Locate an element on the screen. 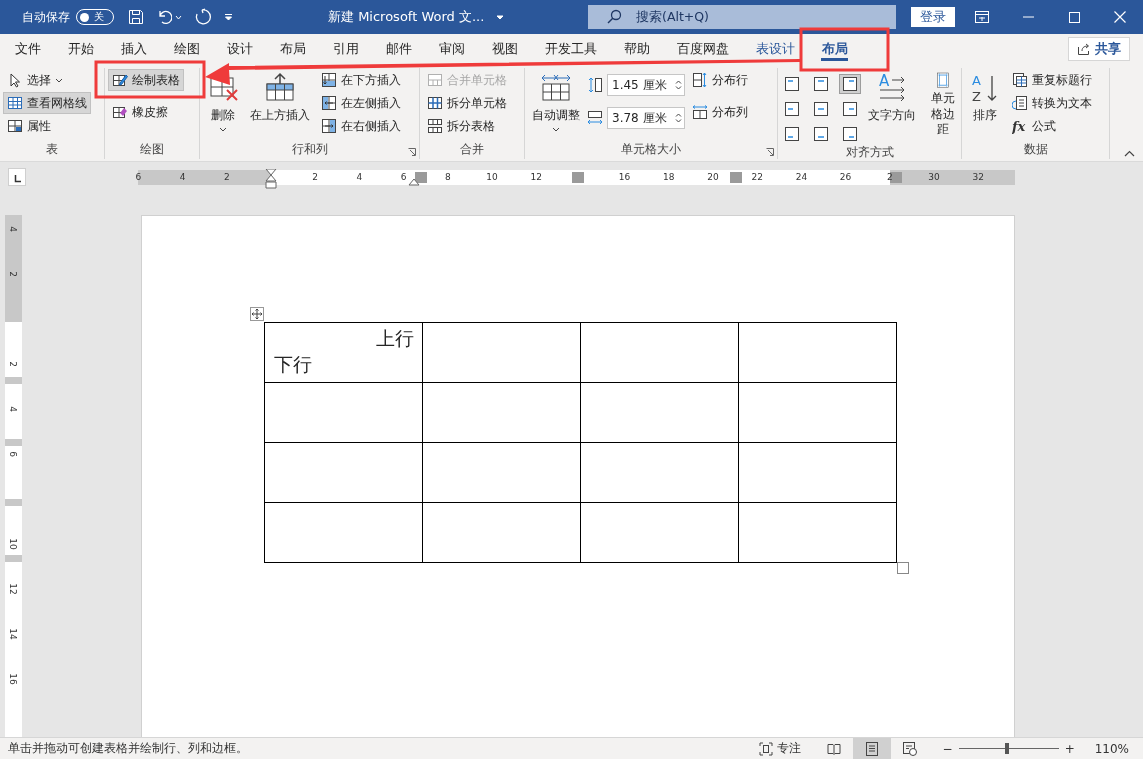 This screenshot has height=759, width=1143. vertical-ruler: 4 2 2 4 6 10 12 14 16 is located at coordinates (13, 476).